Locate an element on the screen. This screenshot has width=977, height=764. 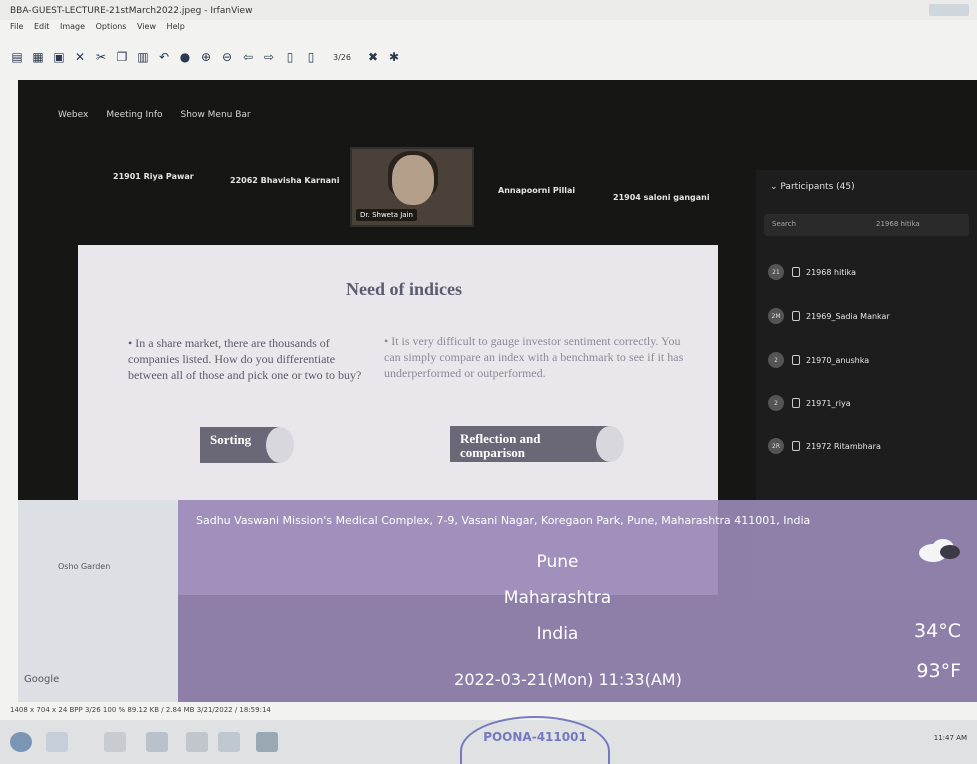
attendee-name: 21904 saloni gangani is located at coordinates (661, 197).